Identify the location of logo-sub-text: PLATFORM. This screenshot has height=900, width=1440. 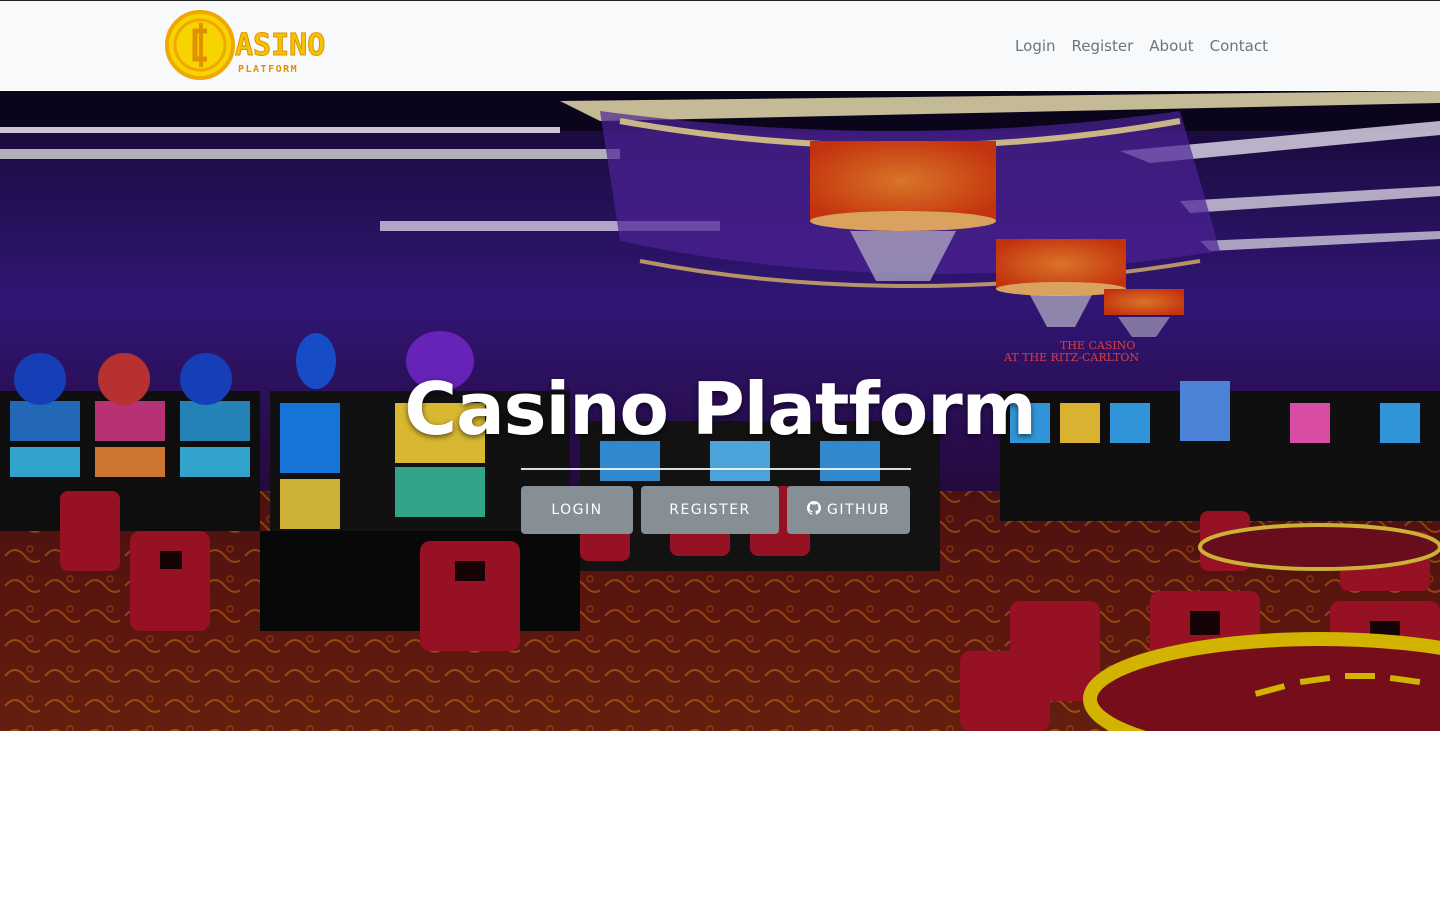
(268, 69).